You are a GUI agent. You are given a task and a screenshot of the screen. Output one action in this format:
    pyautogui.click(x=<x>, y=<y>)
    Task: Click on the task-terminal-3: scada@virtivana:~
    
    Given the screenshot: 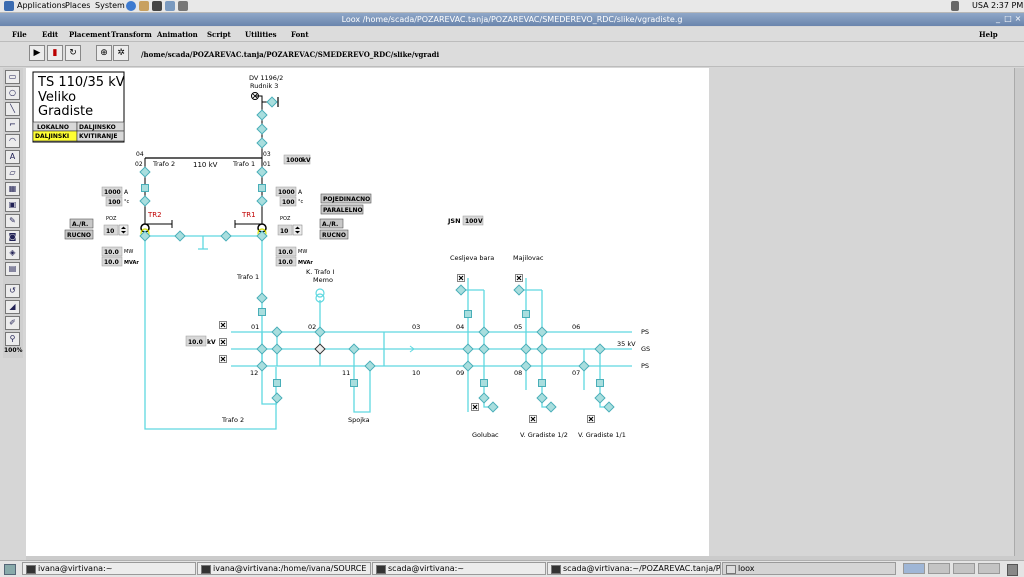 What is the action you would take?
    pyautogui.click(x=459, y=568)
    